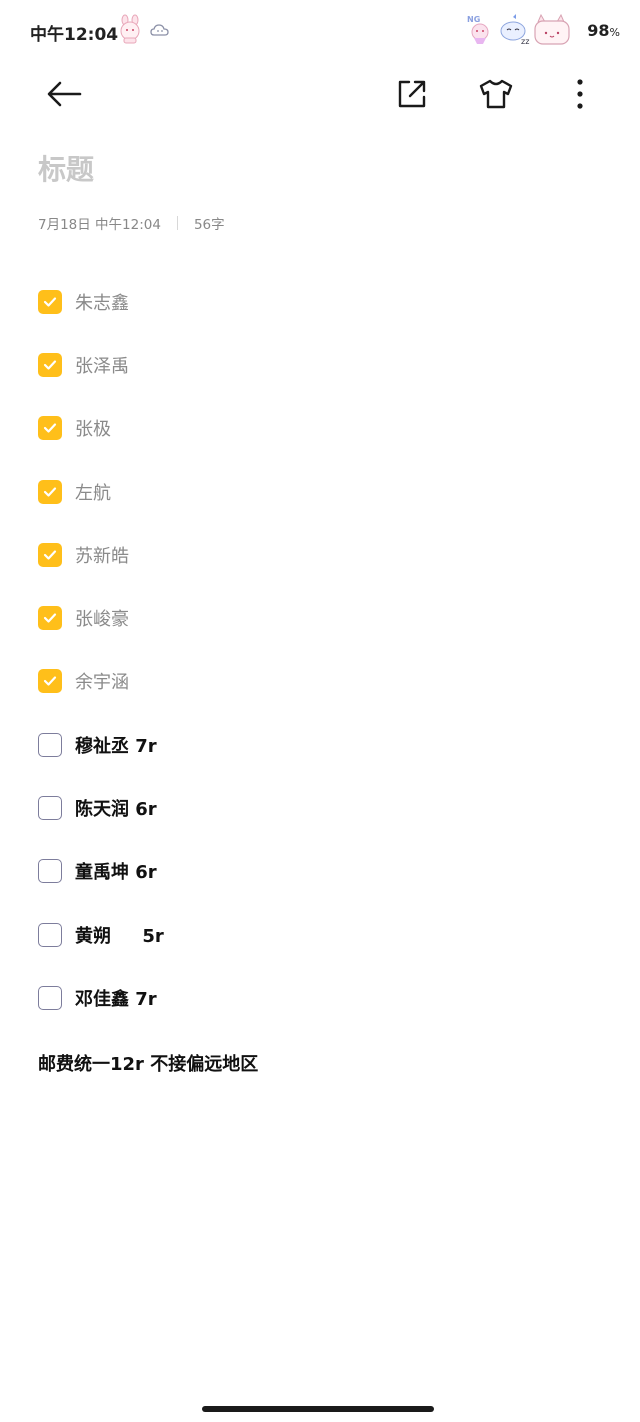 This screenshot has height=1422, width=640. Describe the element at coordinates (320, 491) in the screenshot. I see `checklist-item: 左航` at that location.